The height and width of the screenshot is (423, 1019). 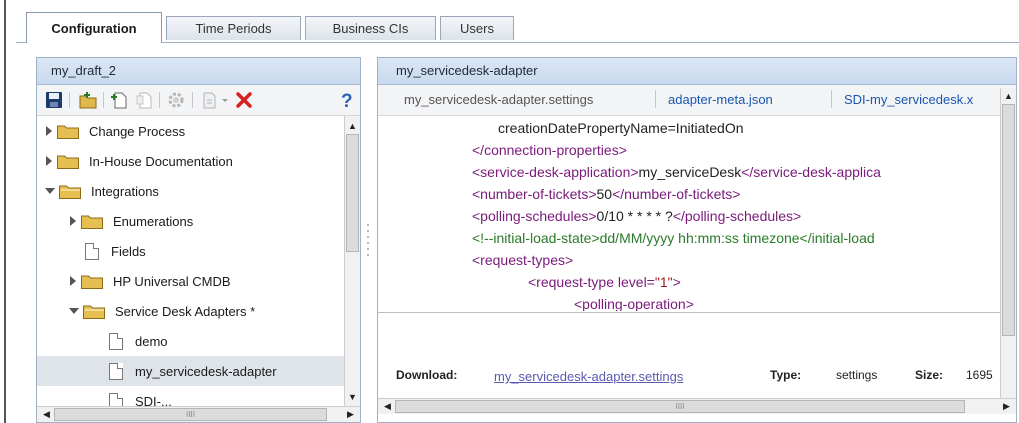 What do you see at coordinates (857, 375) in the screenshot?
I see `type-value: settings` at bounding box center [857, 375].